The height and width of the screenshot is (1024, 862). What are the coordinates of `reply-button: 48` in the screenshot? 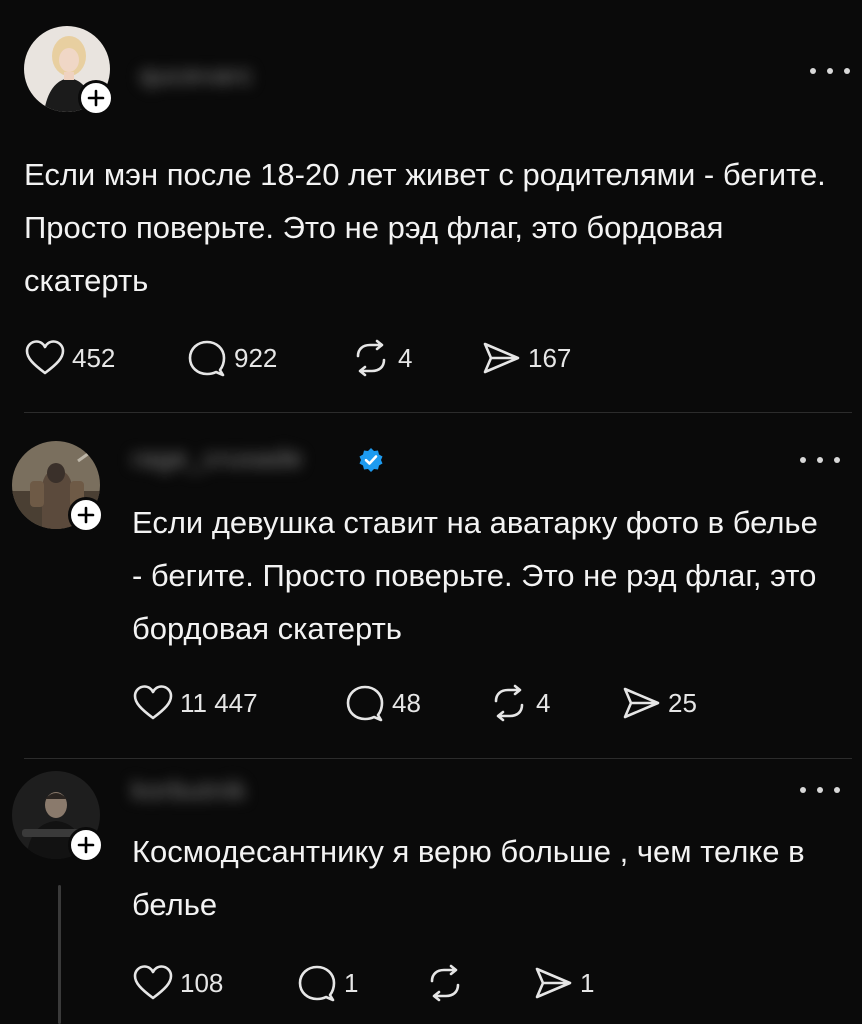 It's located at (416, 703).